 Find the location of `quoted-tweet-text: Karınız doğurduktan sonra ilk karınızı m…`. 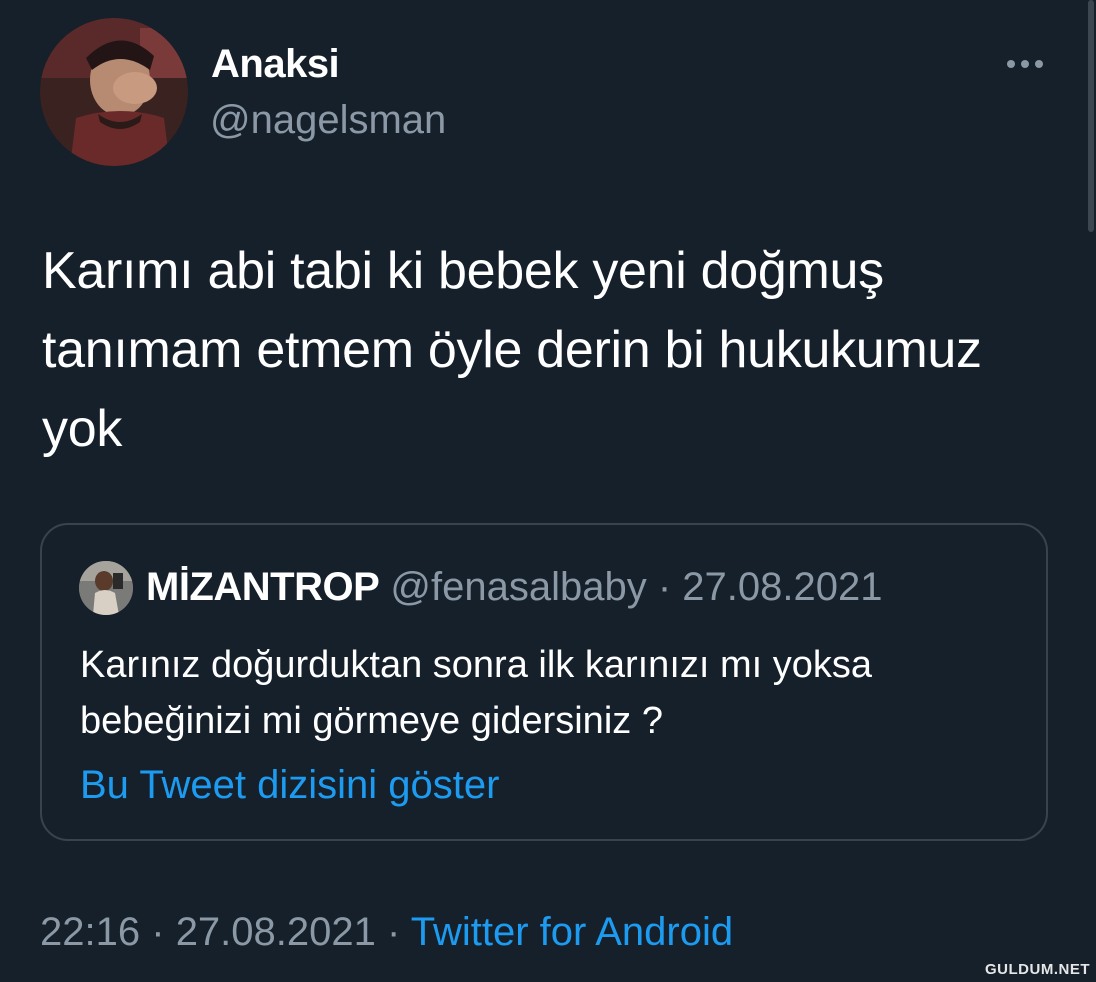

quoted-tweet-text: Karınız doğurduktan sonra ilk karınızı m… is located at coordinates (476, 693).